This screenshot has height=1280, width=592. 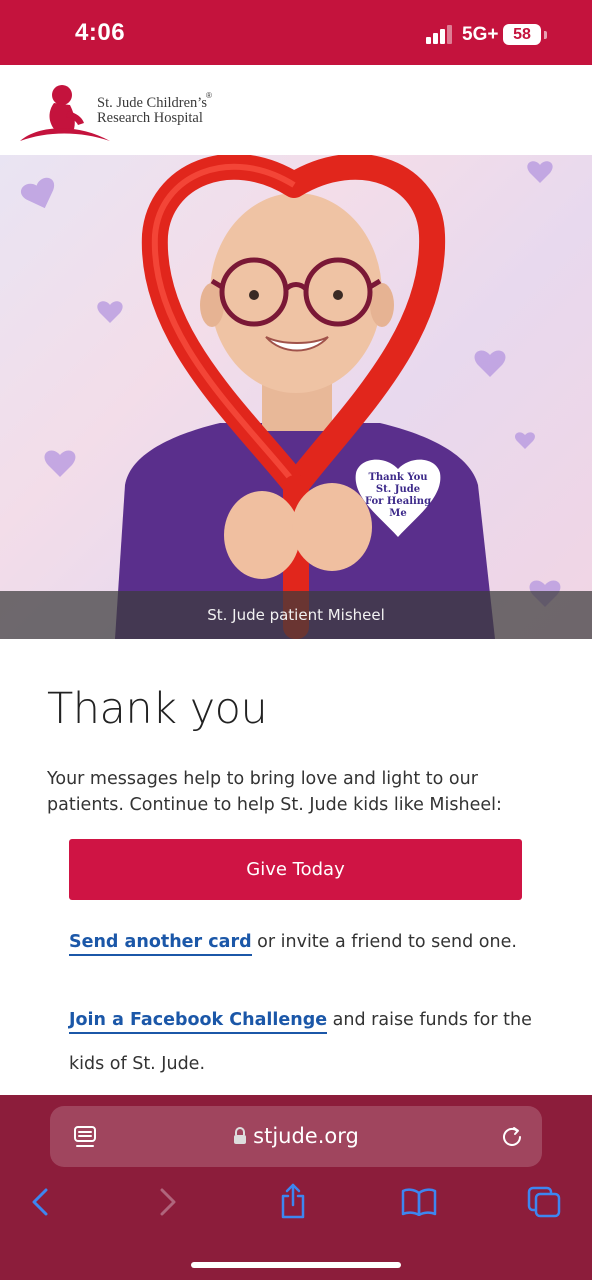 I want to click on page-title: Thank you, so click(x=157, y=709).